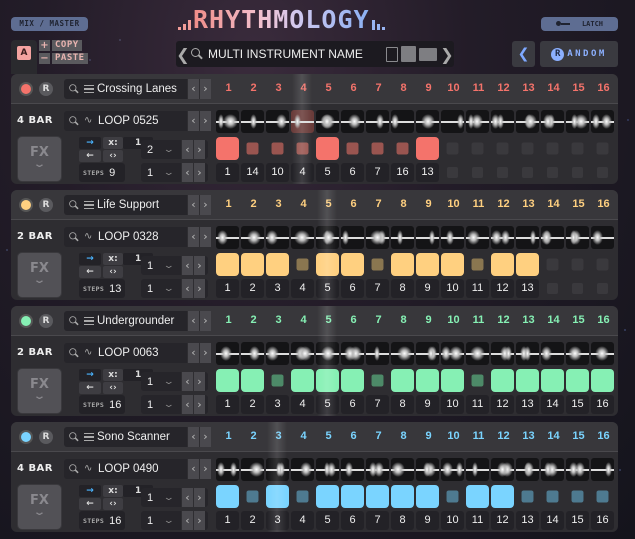 The width and height of the screenshot is (635, 539). What do you see at coordinates (174, 149) in the screenshot?
I see `select1-dropdown: 2 ⌄ ‹ ›` at bounding box center [174, 149].